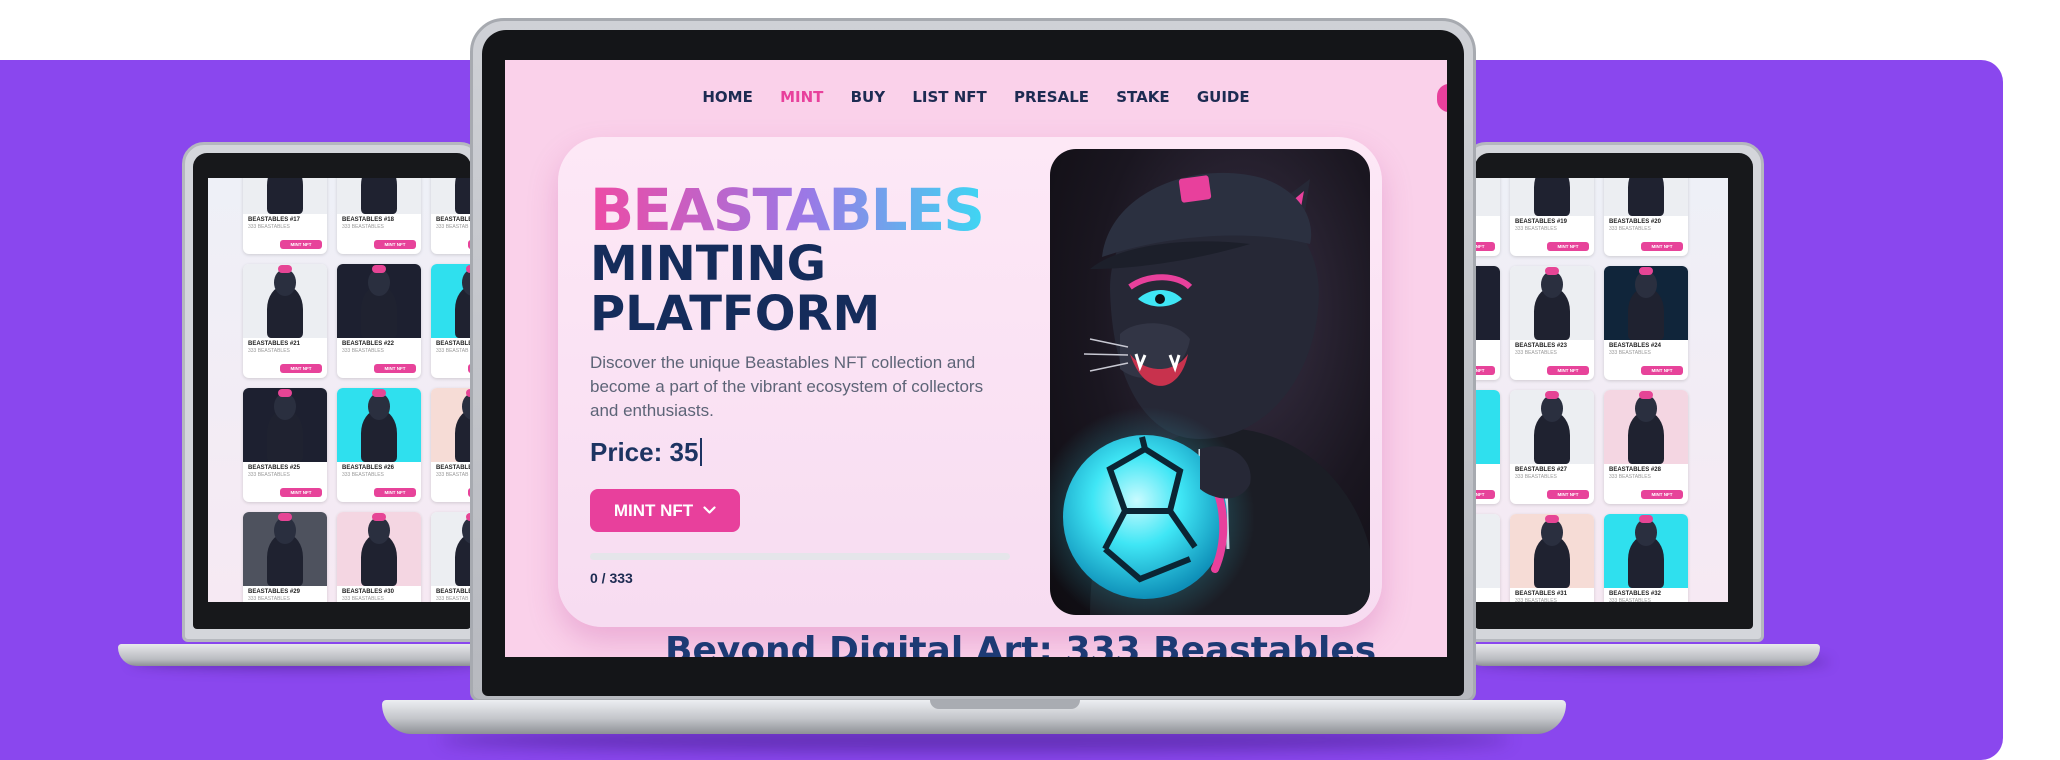 The height and width of the screenshot is (760, 2060). What do you see at coordinates (868, 97) in the screenshot?
I see `nav-item-buy: BUY` at bounding box center [868, 97].